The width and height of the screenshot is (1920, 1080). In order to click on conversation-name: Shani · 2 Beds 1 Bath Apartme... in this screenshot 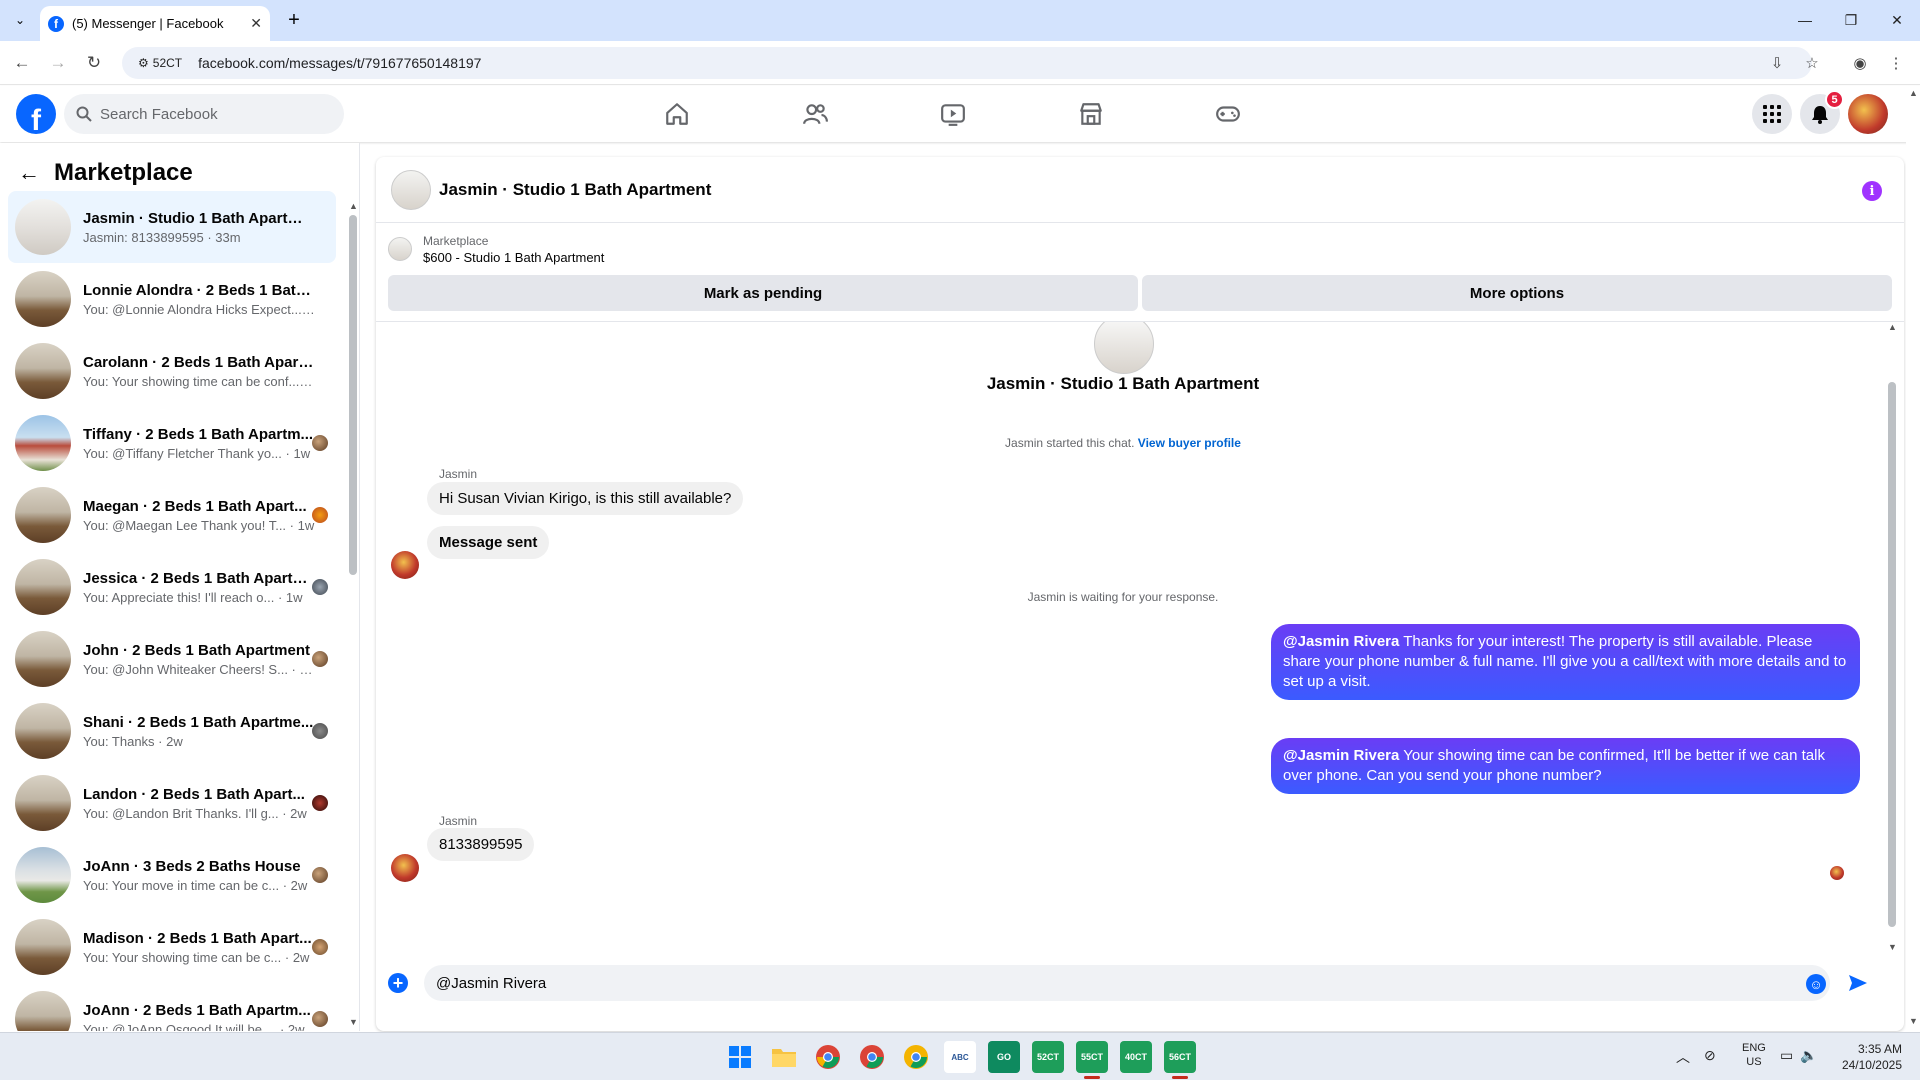, I will do `click(198, 722)`.